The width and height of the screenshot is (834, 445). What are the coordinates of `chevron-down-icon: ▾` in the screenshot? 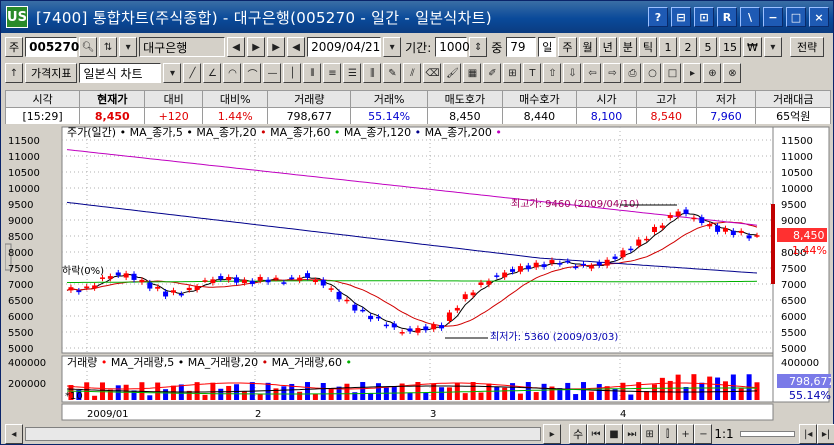 It's located at (128, 47).